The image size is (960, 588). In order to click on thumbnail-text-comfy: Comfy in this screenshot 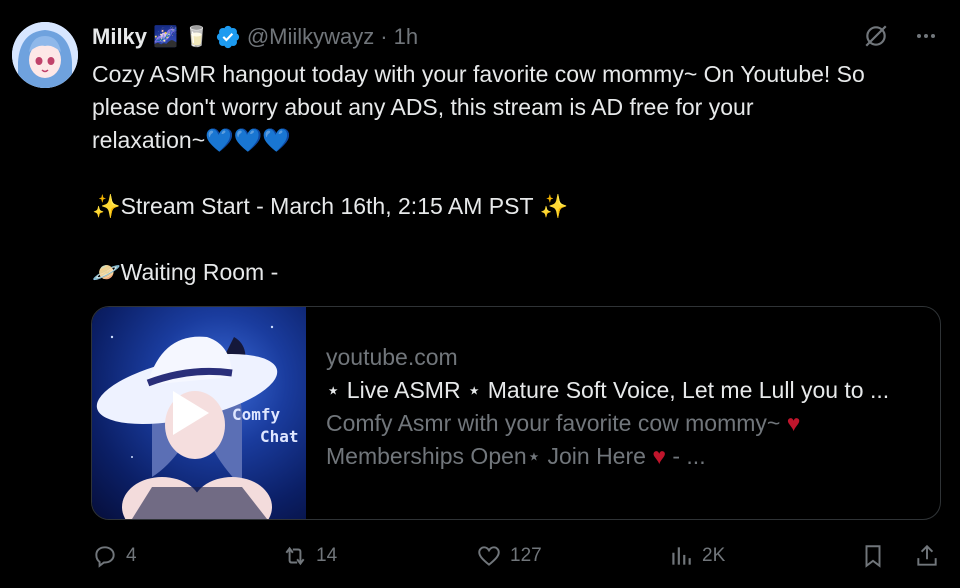, I will do `click(256, 414)`.